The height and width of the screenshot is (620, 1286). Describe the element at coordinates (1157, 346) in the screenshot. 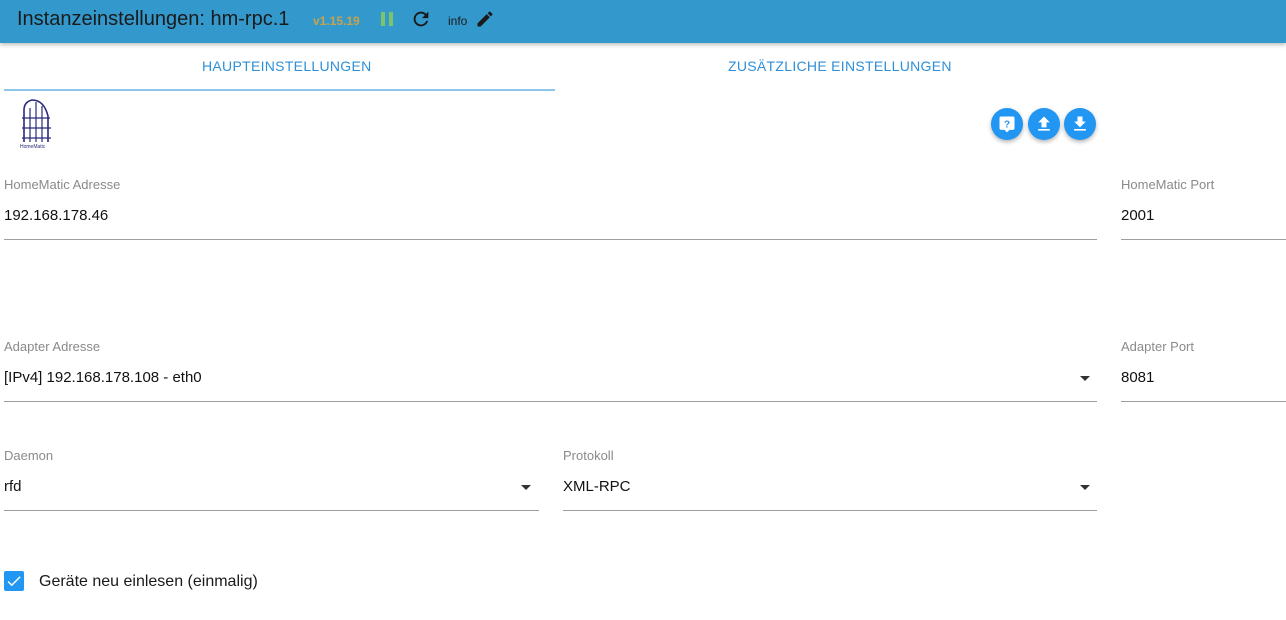

I see `adapter-port-label: Adapter Port` at that location.